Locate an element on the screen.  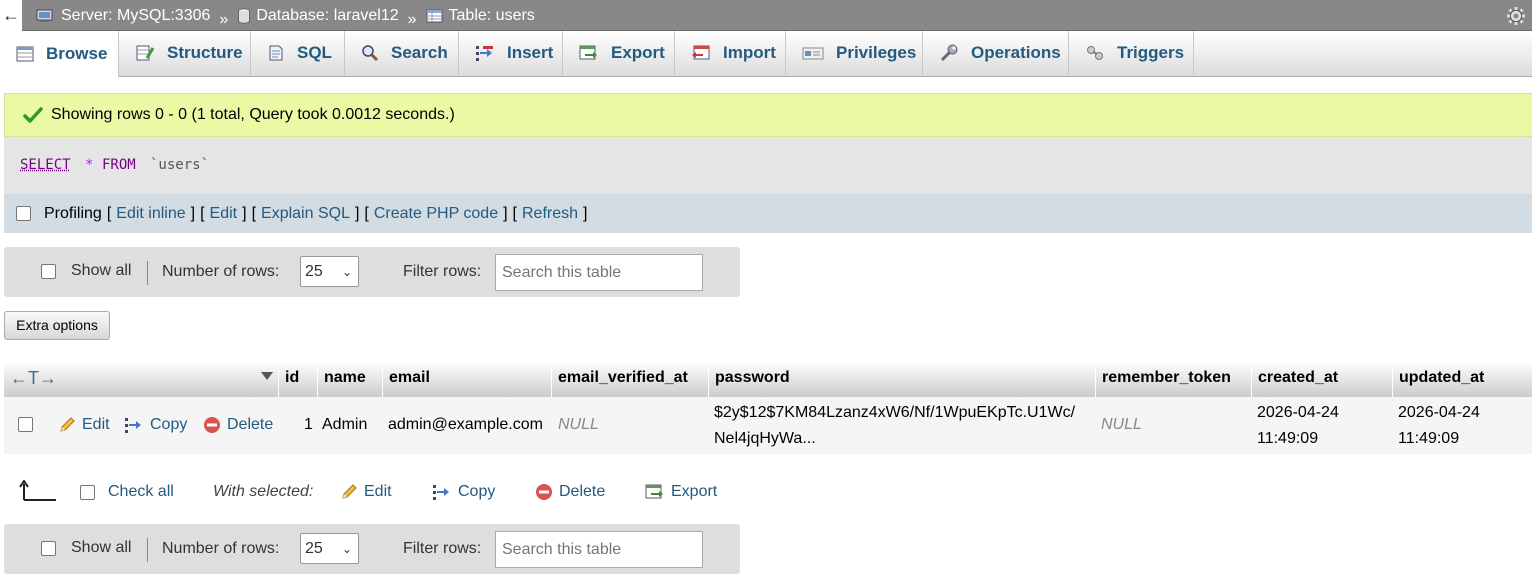
row-checkbox is located at coordinates (25, 424).